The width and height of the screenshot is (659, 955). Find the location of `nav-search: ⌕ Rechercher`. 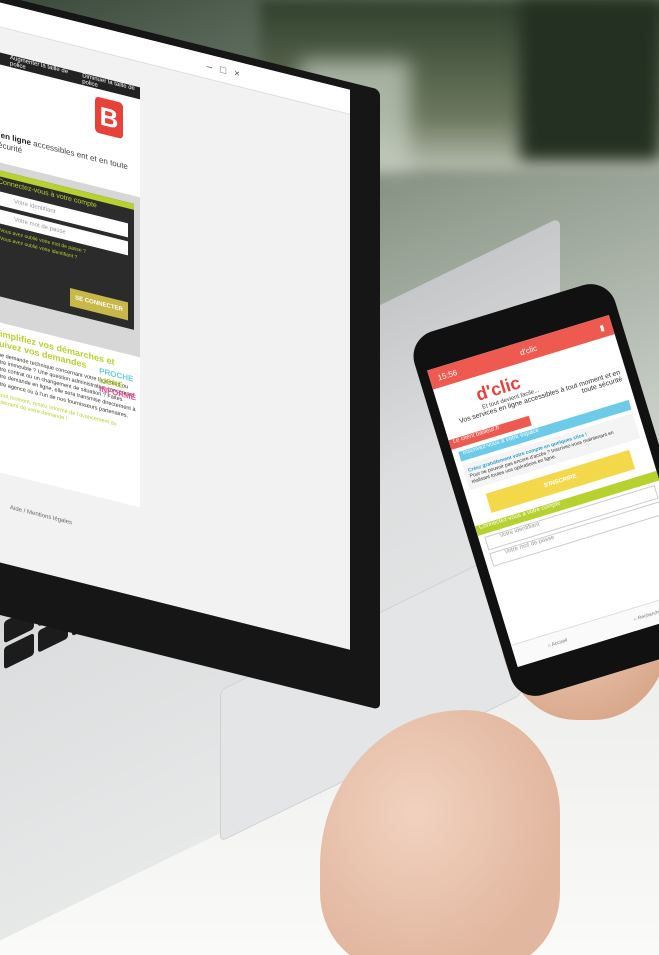

nav-search: ⌕ Rechercher is located at coordinates (646, 615).